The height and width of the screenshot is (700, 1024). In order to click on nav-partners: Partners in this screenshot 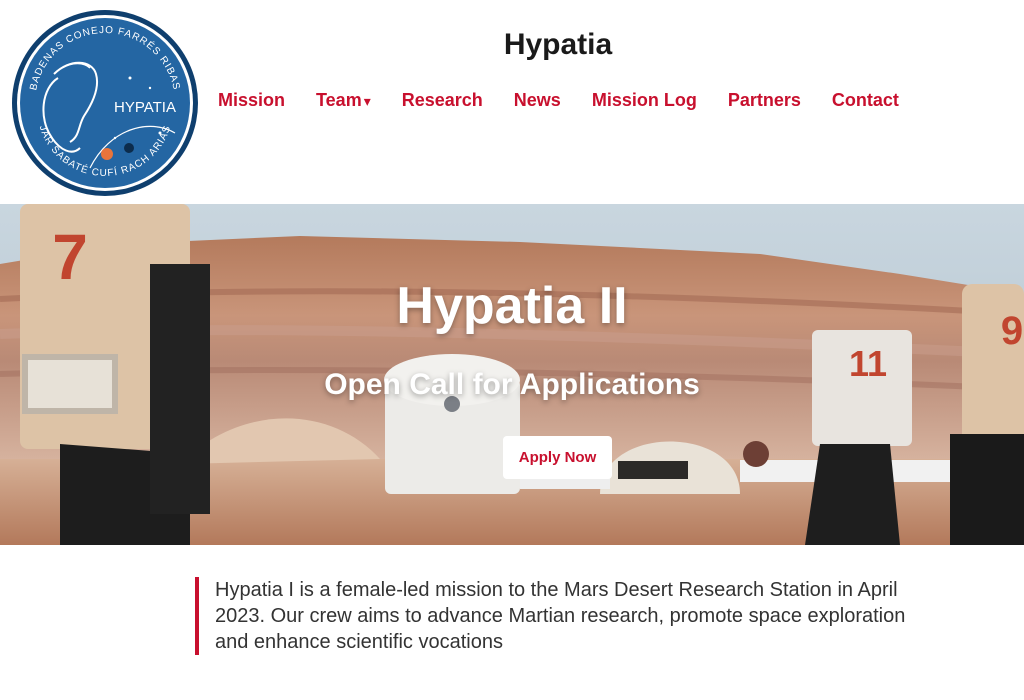, I will do `click(764, 100)`.